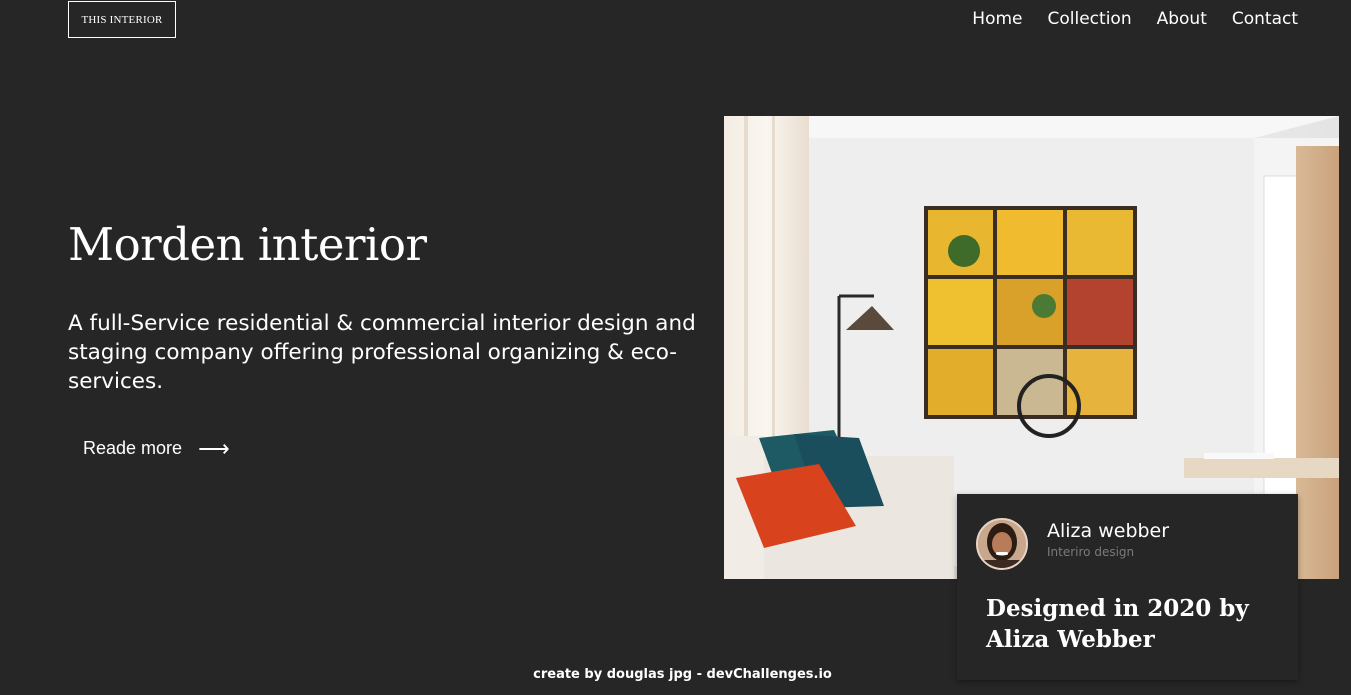 This screenshot has width=1351, height=695. Describe the element at coordinates (682, 674) in the screenshot. I see `footer-credit: create by douglas jpg - devChallenges.io` at that location.